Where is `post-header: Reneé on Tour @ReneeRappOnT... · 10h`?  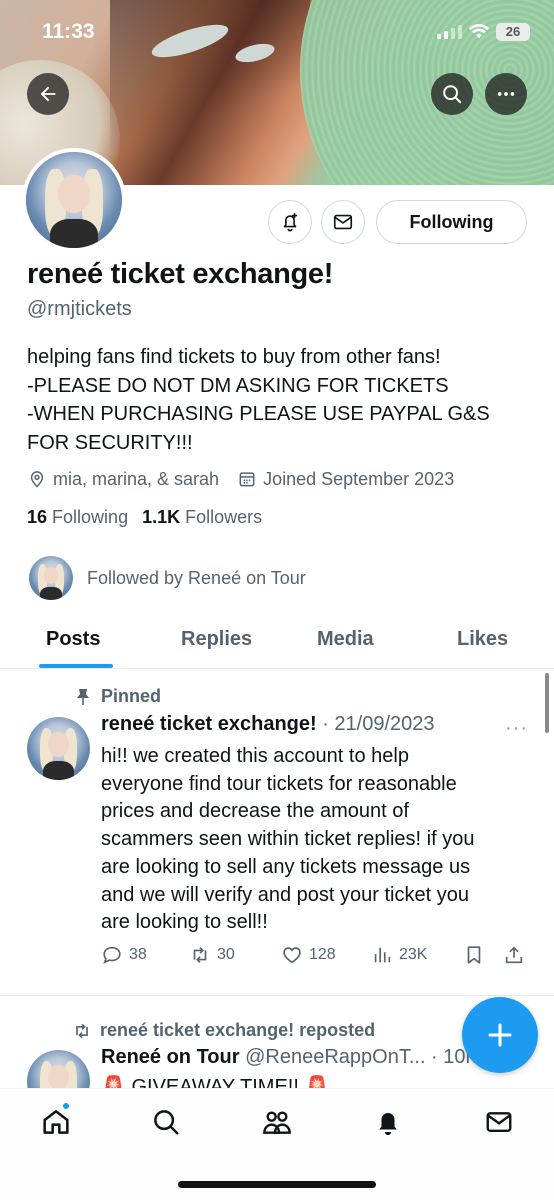
post-header: Reneé on Tour @ReneeRappOnT... · 10h is located at coordinates (293, 1057).